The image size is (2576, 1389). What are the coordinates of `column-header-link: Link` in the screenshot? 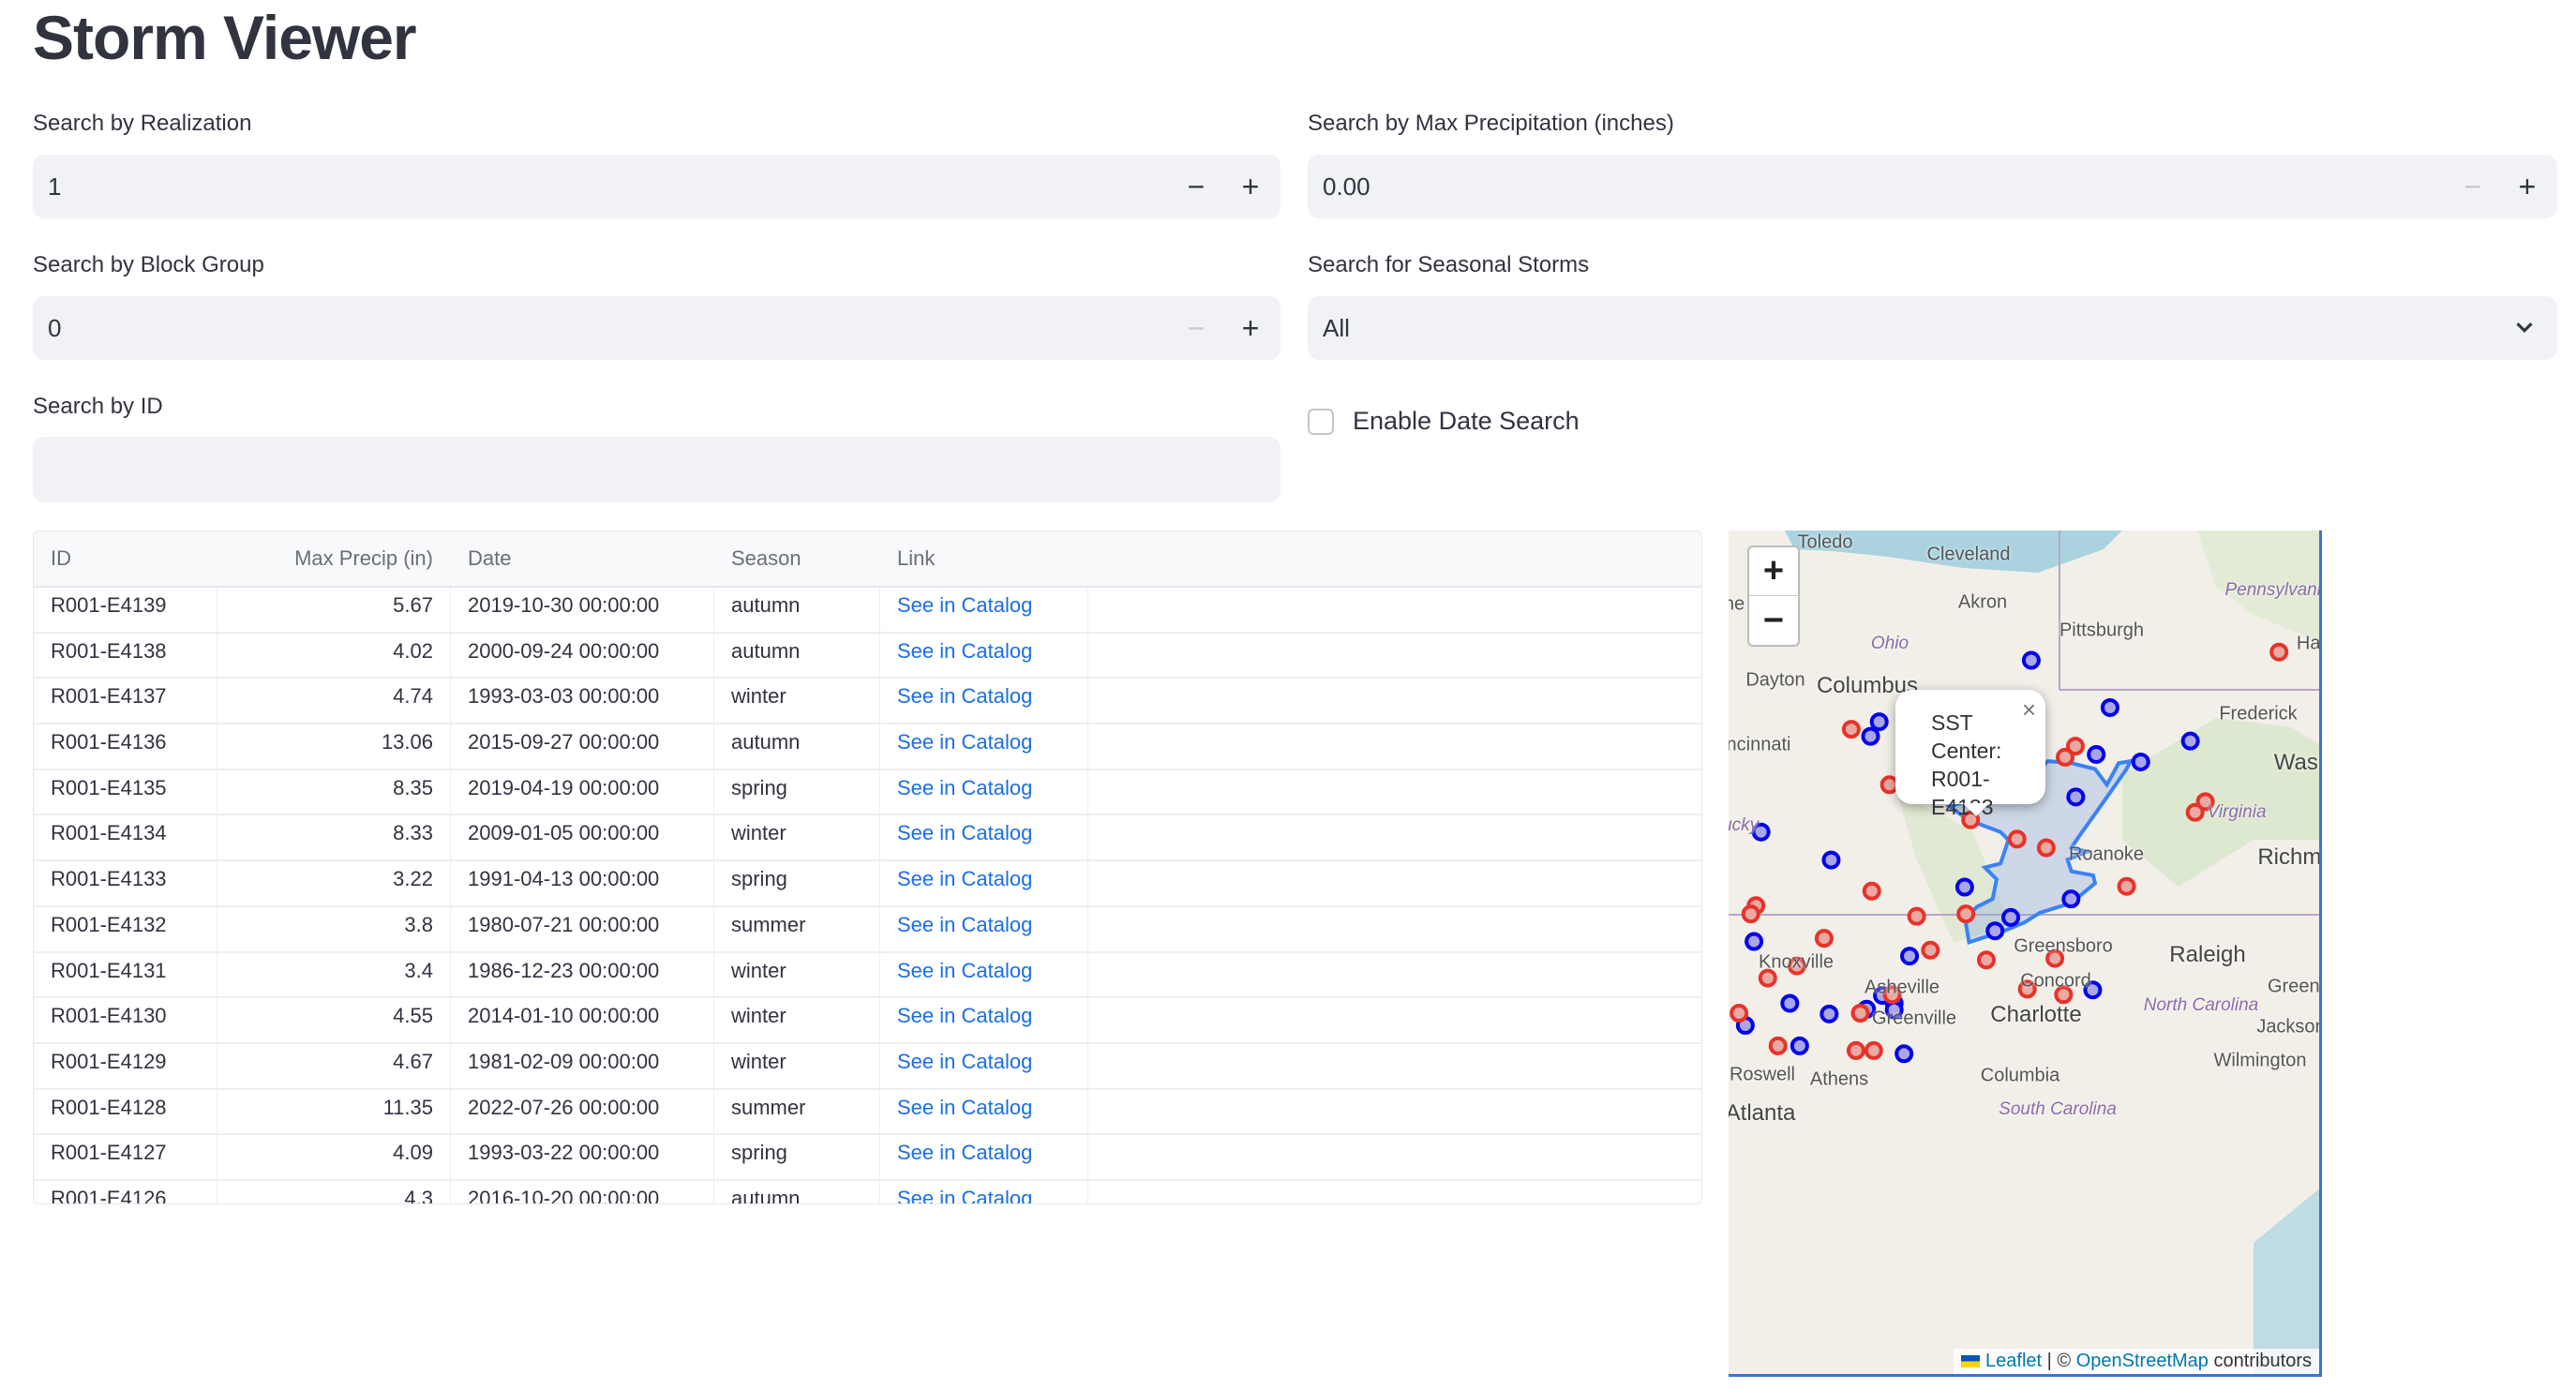 It's located at (984, 559).